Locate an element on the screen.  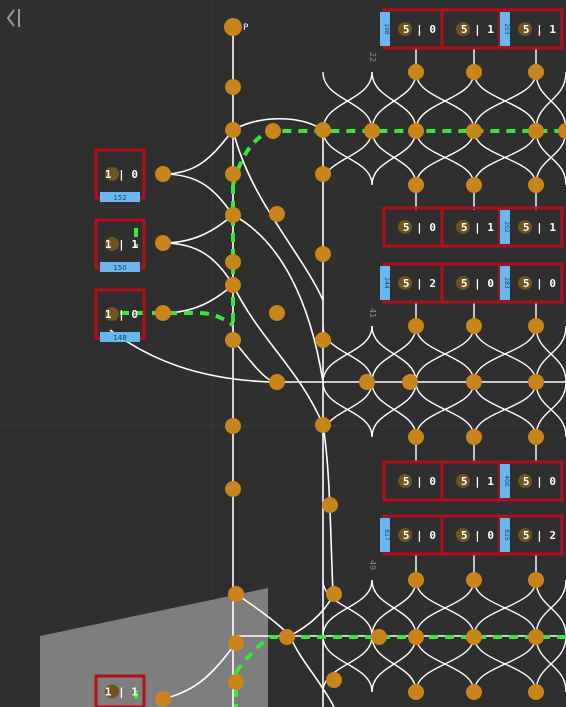
grid-parking-spot: 244 5 | 2 is located at coordinates (412, 283).